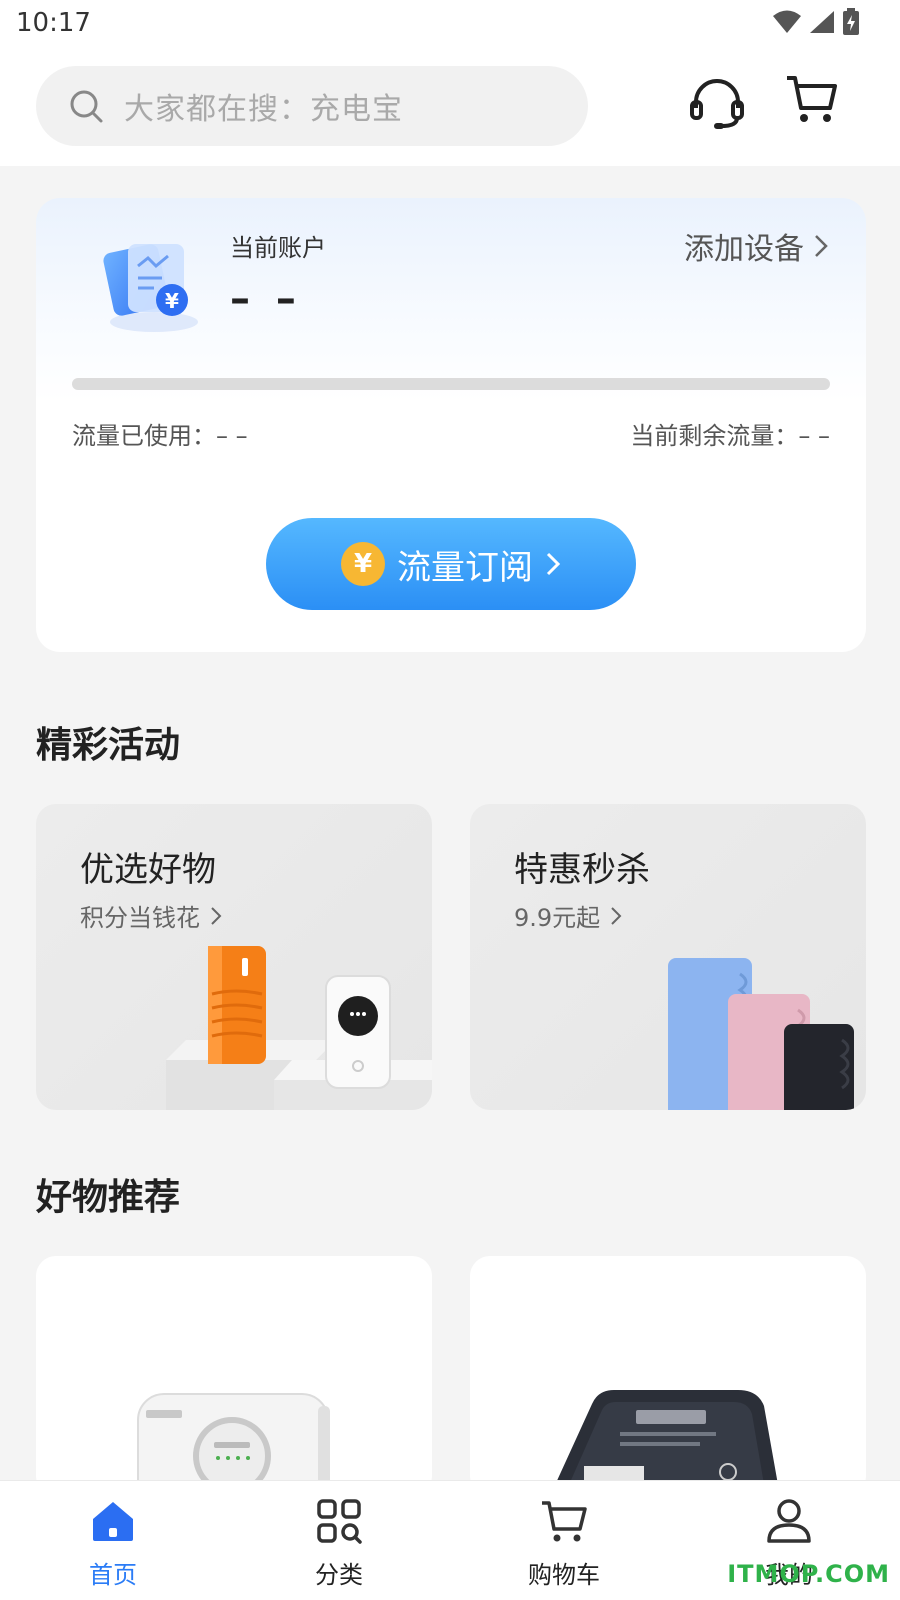  Describe the element at coordinates (564, 1575) in the screenshot. I see `nav-label-cart: 购物车` at that location.